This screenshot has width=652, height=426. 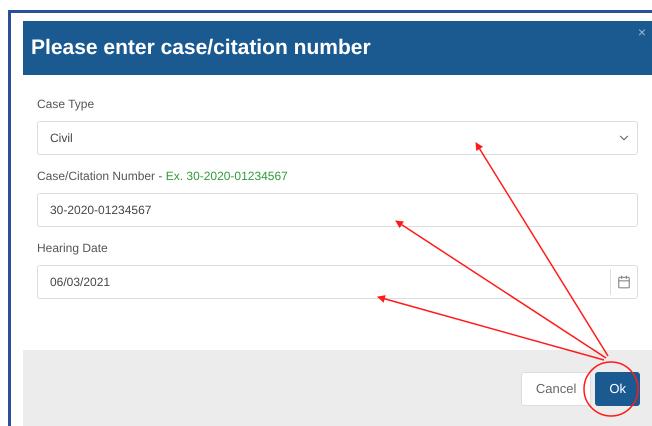 I want to click on annotation-circle, so click(x=611, y=389).